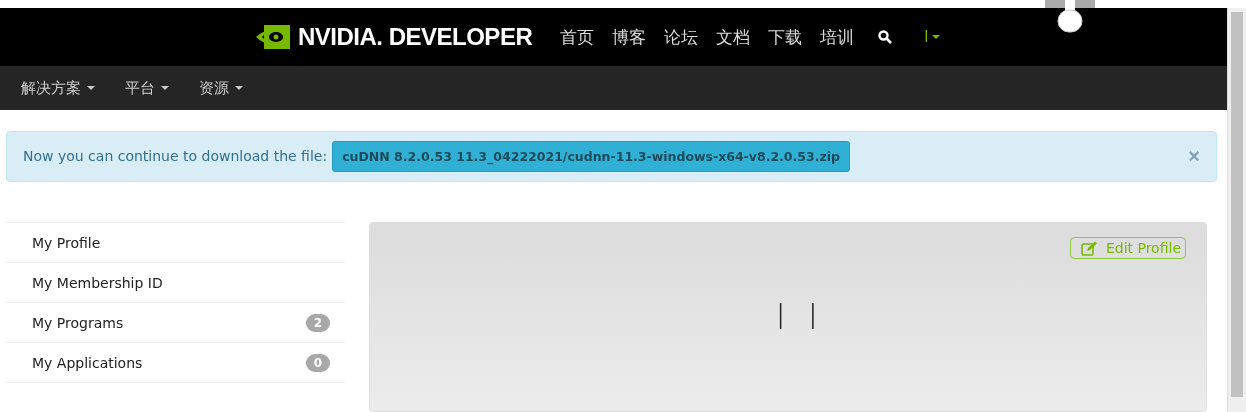 The width and height of the screenshot is (1246, 412). Describe the element at coordinates (273, 37) in the screenshot. I see `eye-logo-icon` at that location.